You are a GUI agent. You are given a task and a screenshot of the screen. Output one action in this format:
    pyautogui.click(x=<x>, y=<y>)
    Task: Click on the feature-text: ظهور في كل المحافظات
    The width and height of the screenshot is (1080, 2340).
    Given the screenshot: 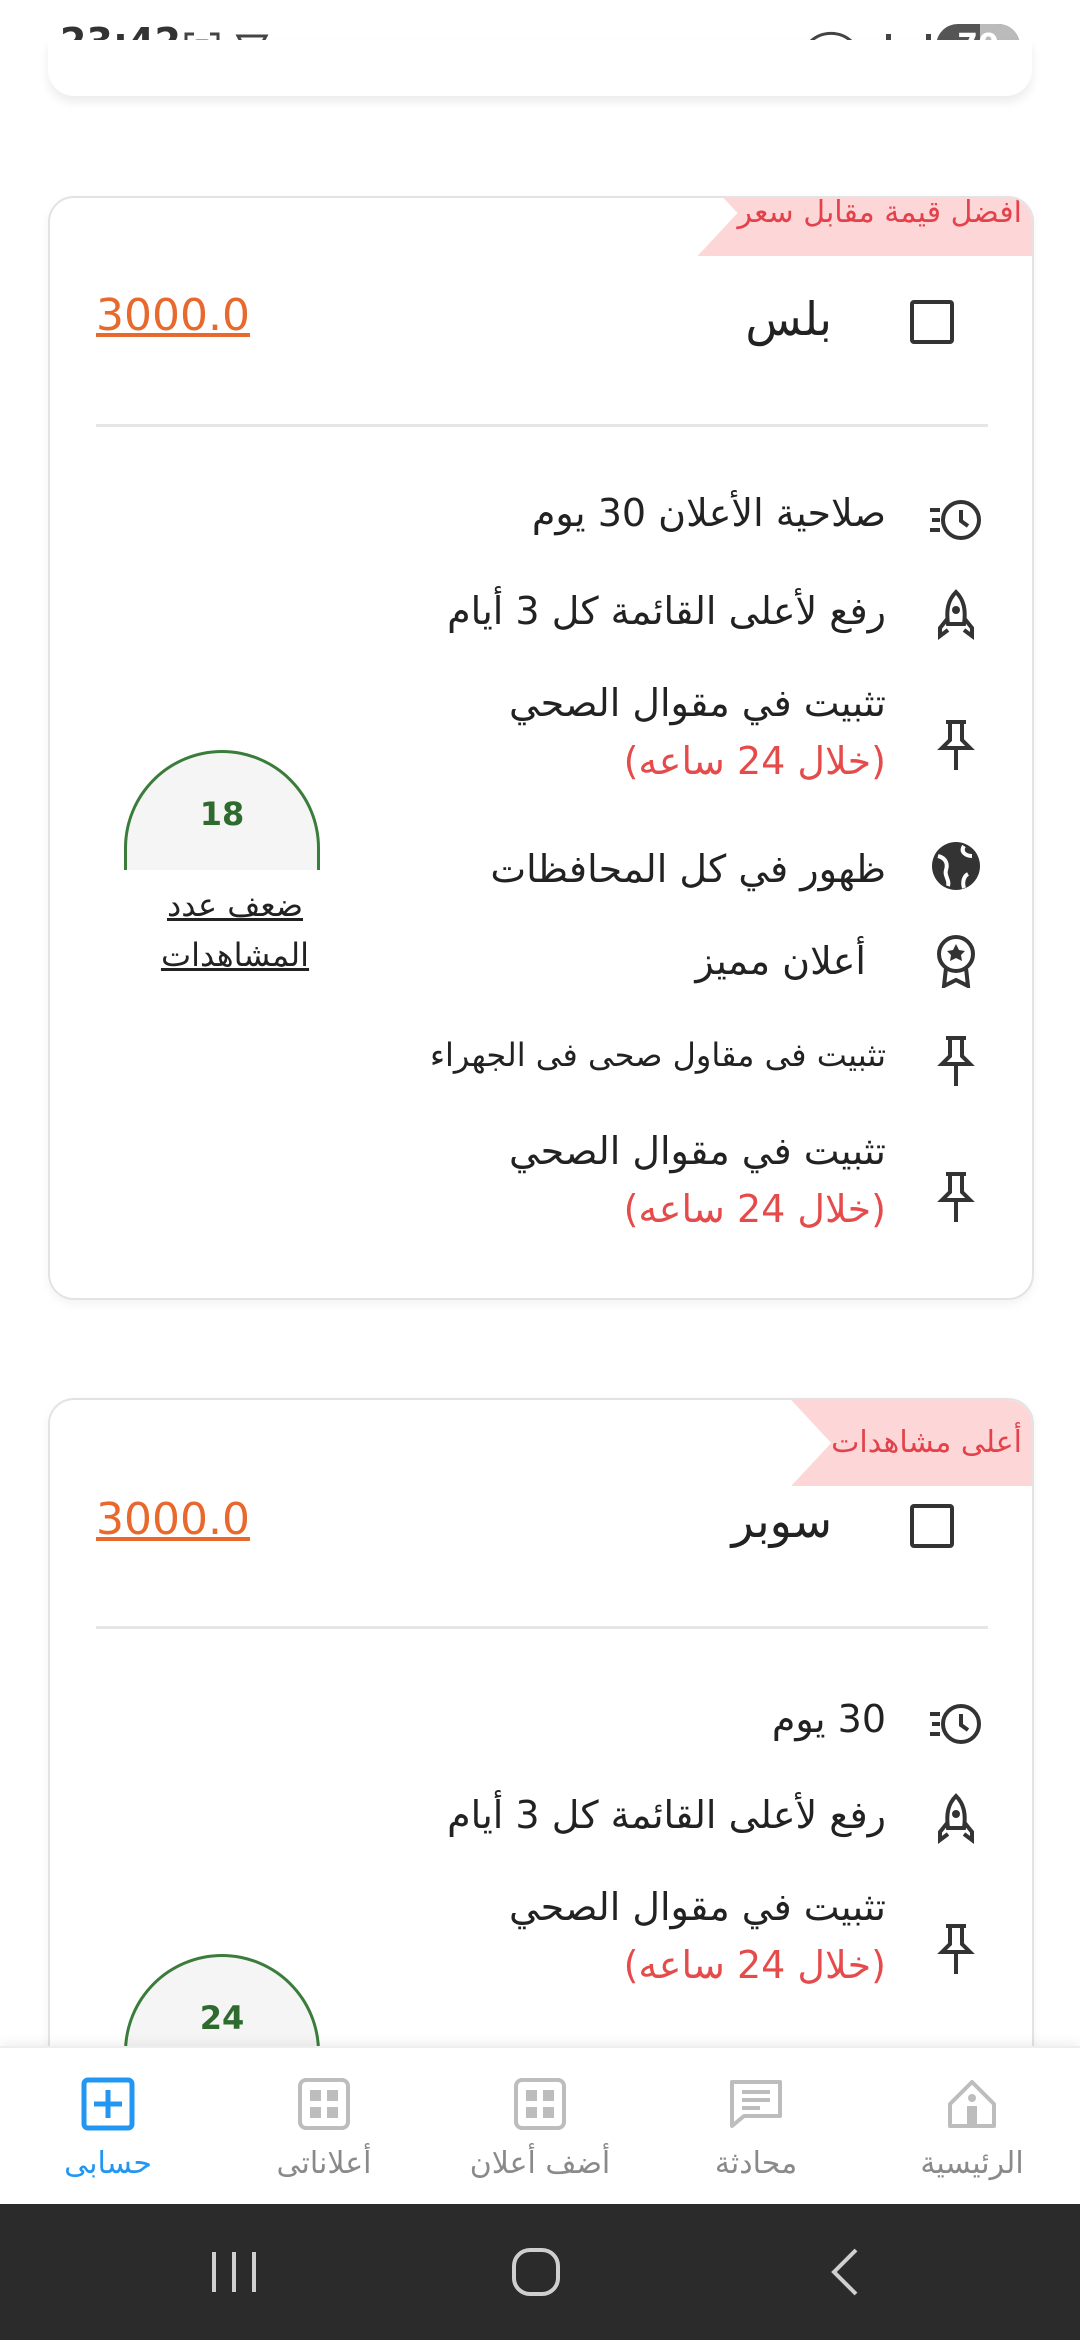 What is the action you would take?
    pyautogui.click(x=688, y=869)
    